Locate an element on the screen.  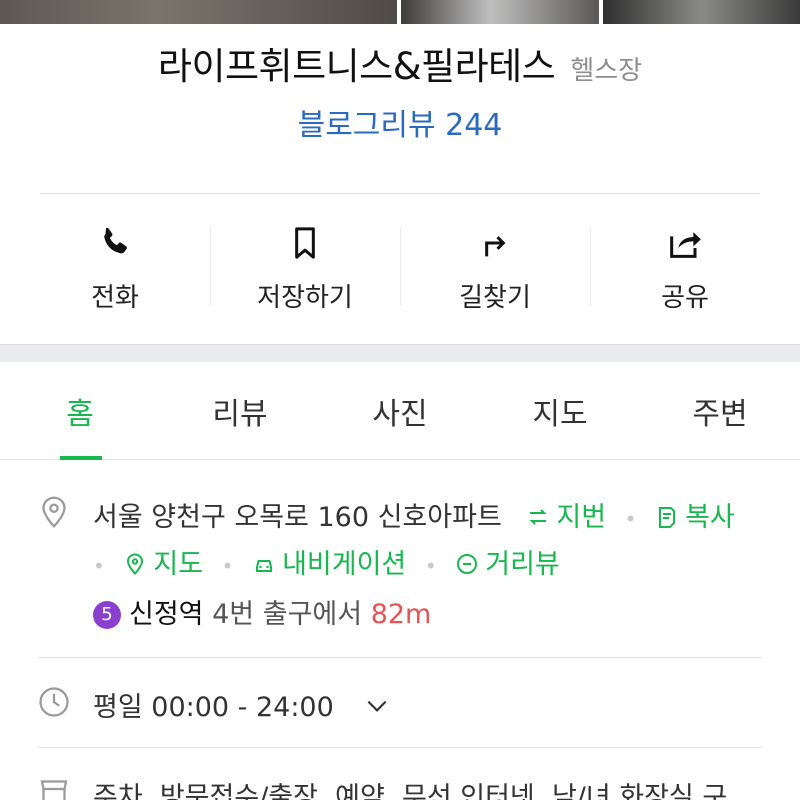
section-separator is located at coordinates (400, 353).